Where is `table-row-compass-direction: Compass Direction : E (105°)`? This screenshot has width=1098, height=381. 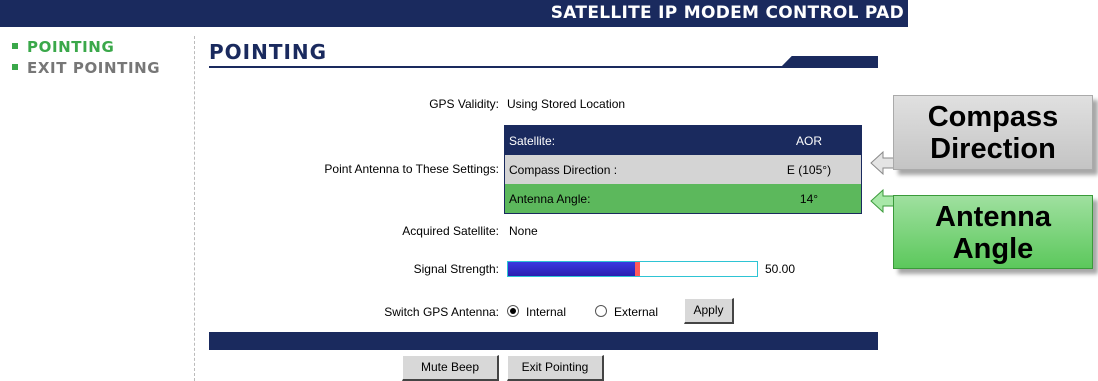
table-row-compass-direction: Compass Direction : E (105°) is located at coordinates (683, 169).